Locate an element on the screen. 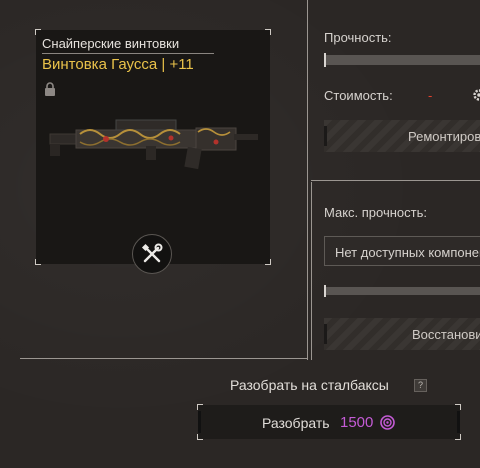  durability-label: Прочность: is located at coordinates (358, 37).